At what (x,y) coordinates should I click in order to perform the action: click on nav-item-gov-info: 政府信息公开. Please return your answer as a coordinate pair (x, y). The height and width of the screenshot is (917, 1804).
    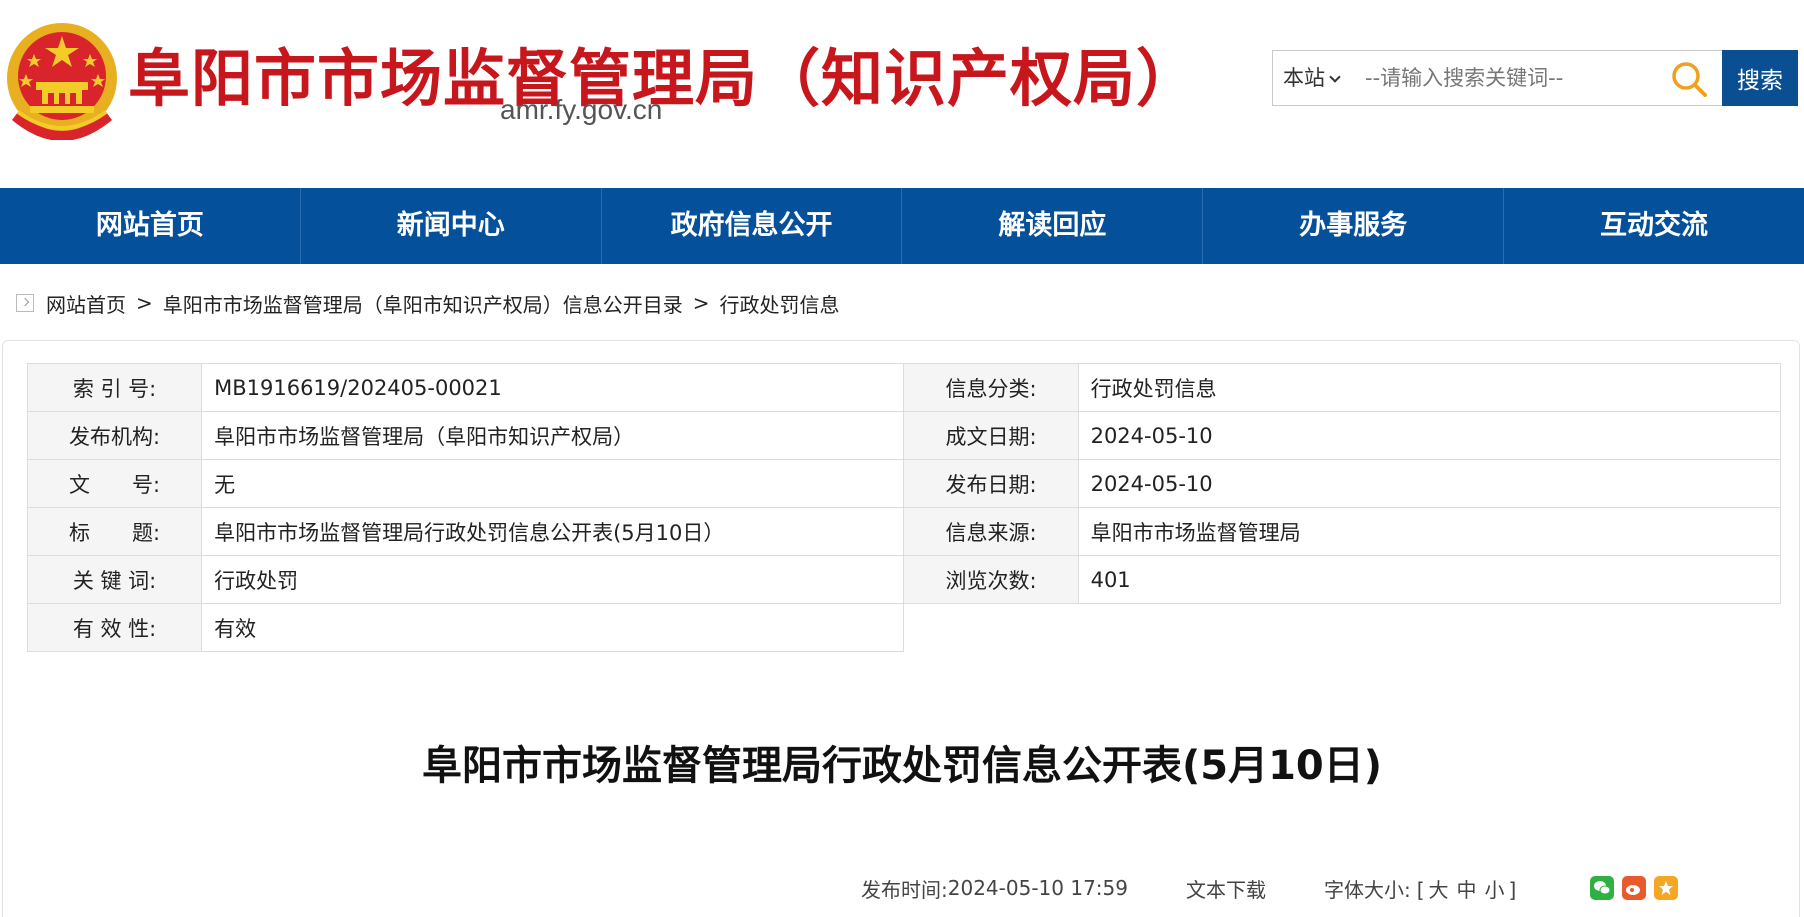
    Looking at the image, I should click on (752, 226).